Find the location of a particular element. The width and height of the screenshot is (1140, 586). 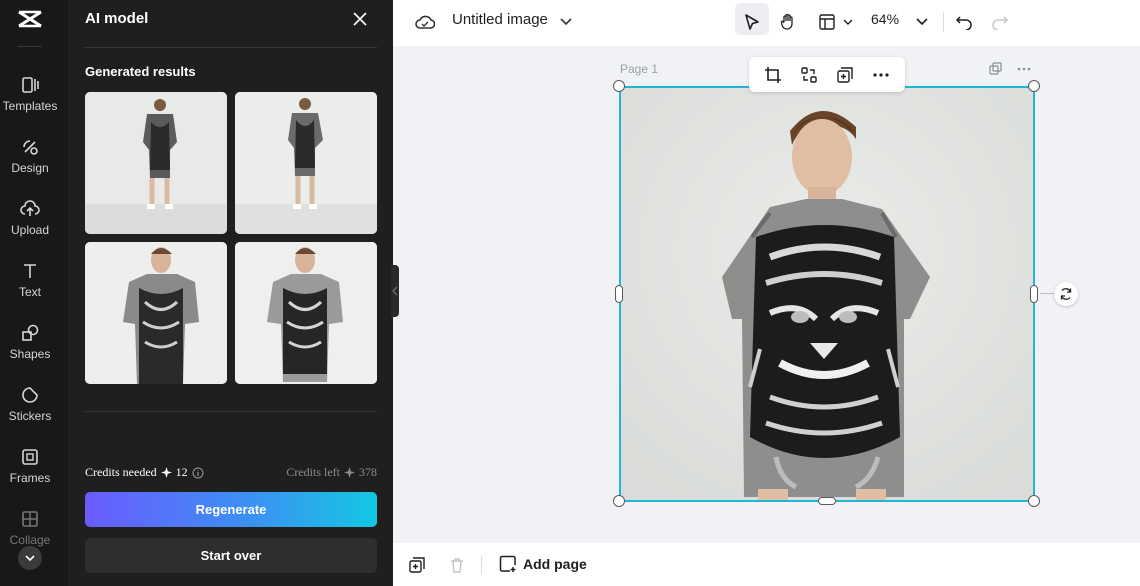

sidebar-item-frames: Frames is located at coordinates (30, 473).